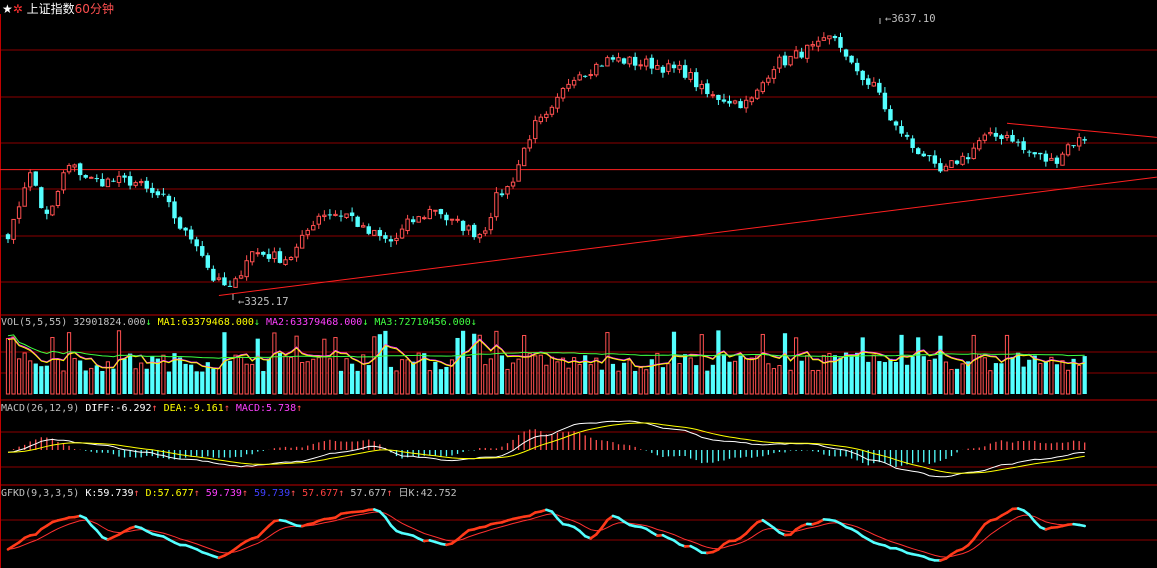 This screenshot has width=1157, height=568. I want to click on vol-ma3-label: MA3:, so click(386, 322).